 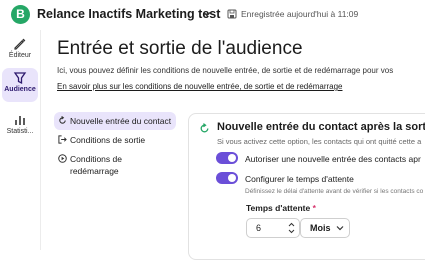 What do you see at coordinates (291, 228) in the screenshot?
I see `stepper-arrows-icon` at bounding box center [291, 228].